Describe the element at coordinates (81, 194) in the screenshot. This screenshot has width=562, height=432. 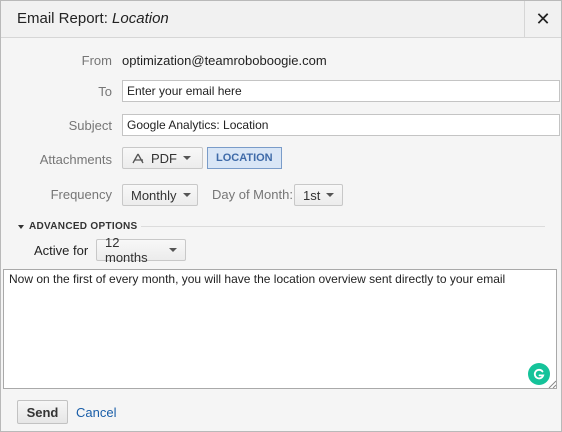
I see `frequency-label: Frequency` at that location.